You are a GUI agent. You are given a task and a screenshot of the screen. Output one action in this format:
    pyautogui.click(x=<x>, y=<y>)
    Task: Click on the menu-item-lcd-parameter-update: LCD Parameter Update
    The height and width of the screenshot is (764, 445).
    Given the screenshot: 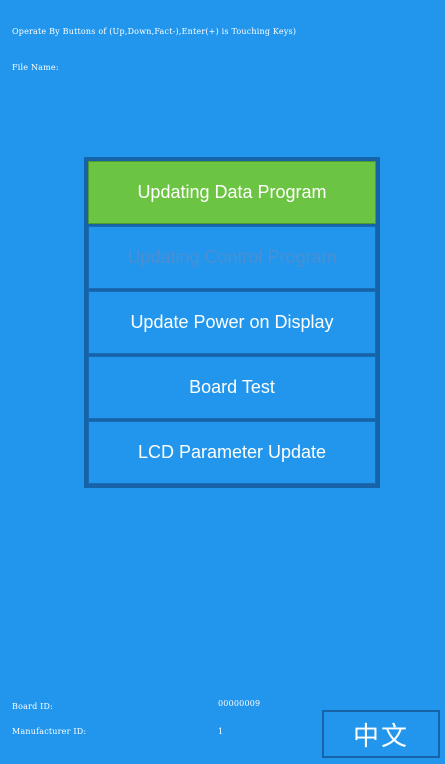 What is the action you would take?
    pyautogui.click(x=232, y=452)
    